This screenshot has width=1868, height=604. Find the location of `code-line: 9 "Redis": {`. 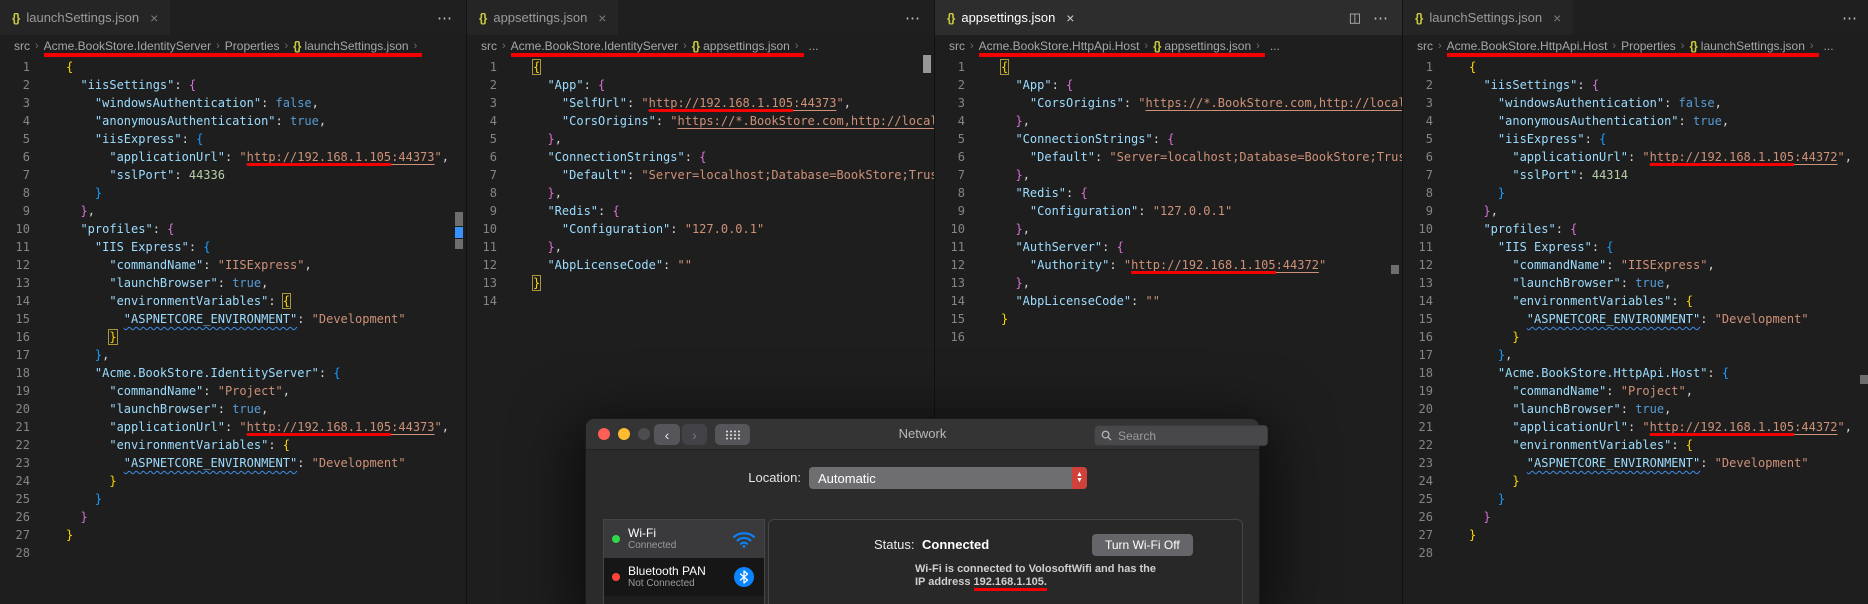

code-line: 9 "Redis": { is located at coordinates (693, 211).